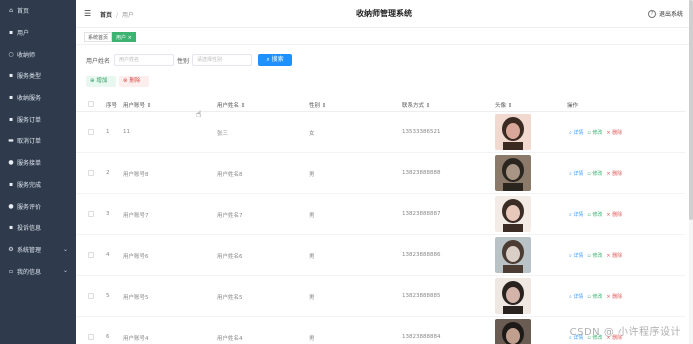  I want to click on add-button: ⊕ 增加, so click(101, 81).